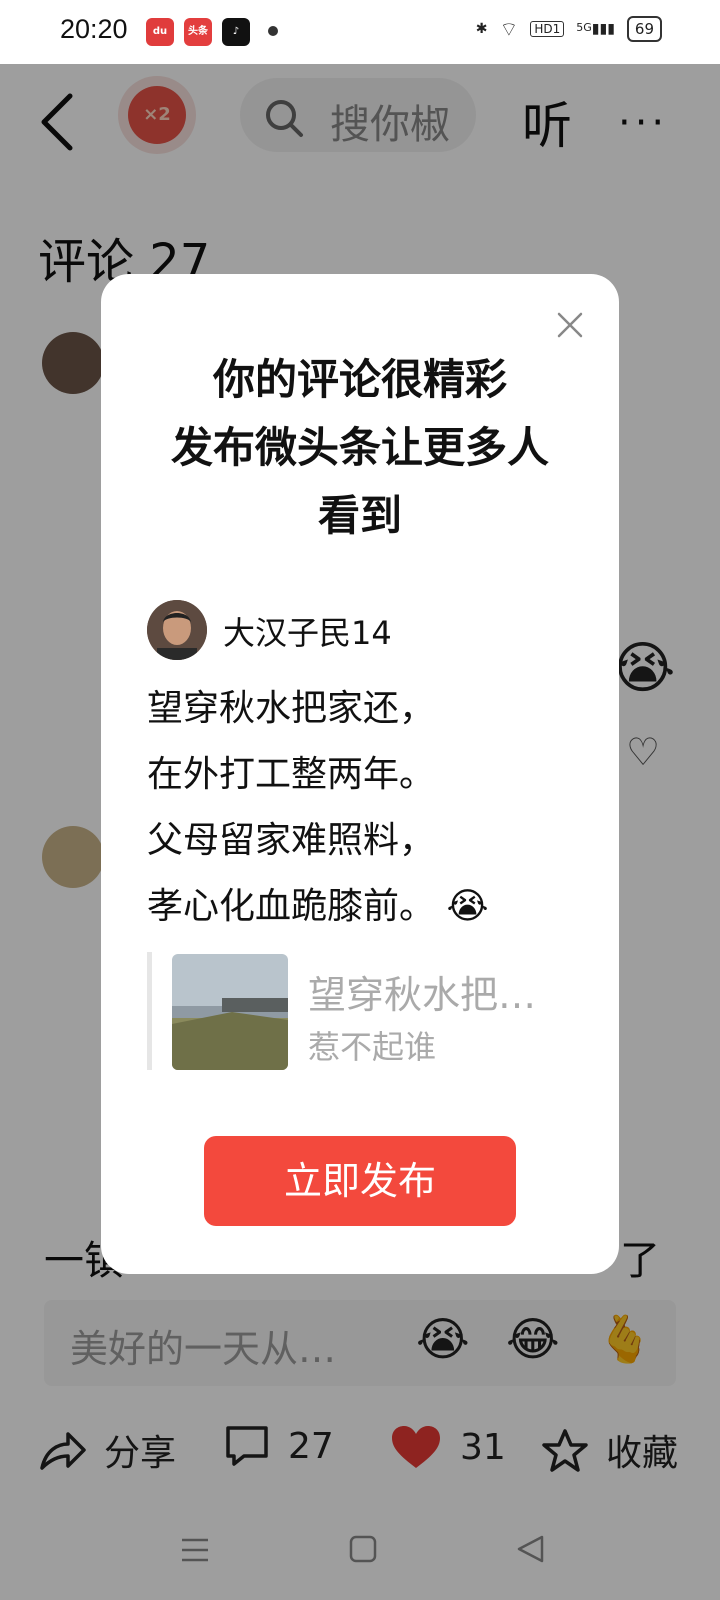 This screenshot has width=720, height=1600. I want to click on dialog-title: 你的评论很精彩 发布微头条让更多人 看到, so click(360, 448).